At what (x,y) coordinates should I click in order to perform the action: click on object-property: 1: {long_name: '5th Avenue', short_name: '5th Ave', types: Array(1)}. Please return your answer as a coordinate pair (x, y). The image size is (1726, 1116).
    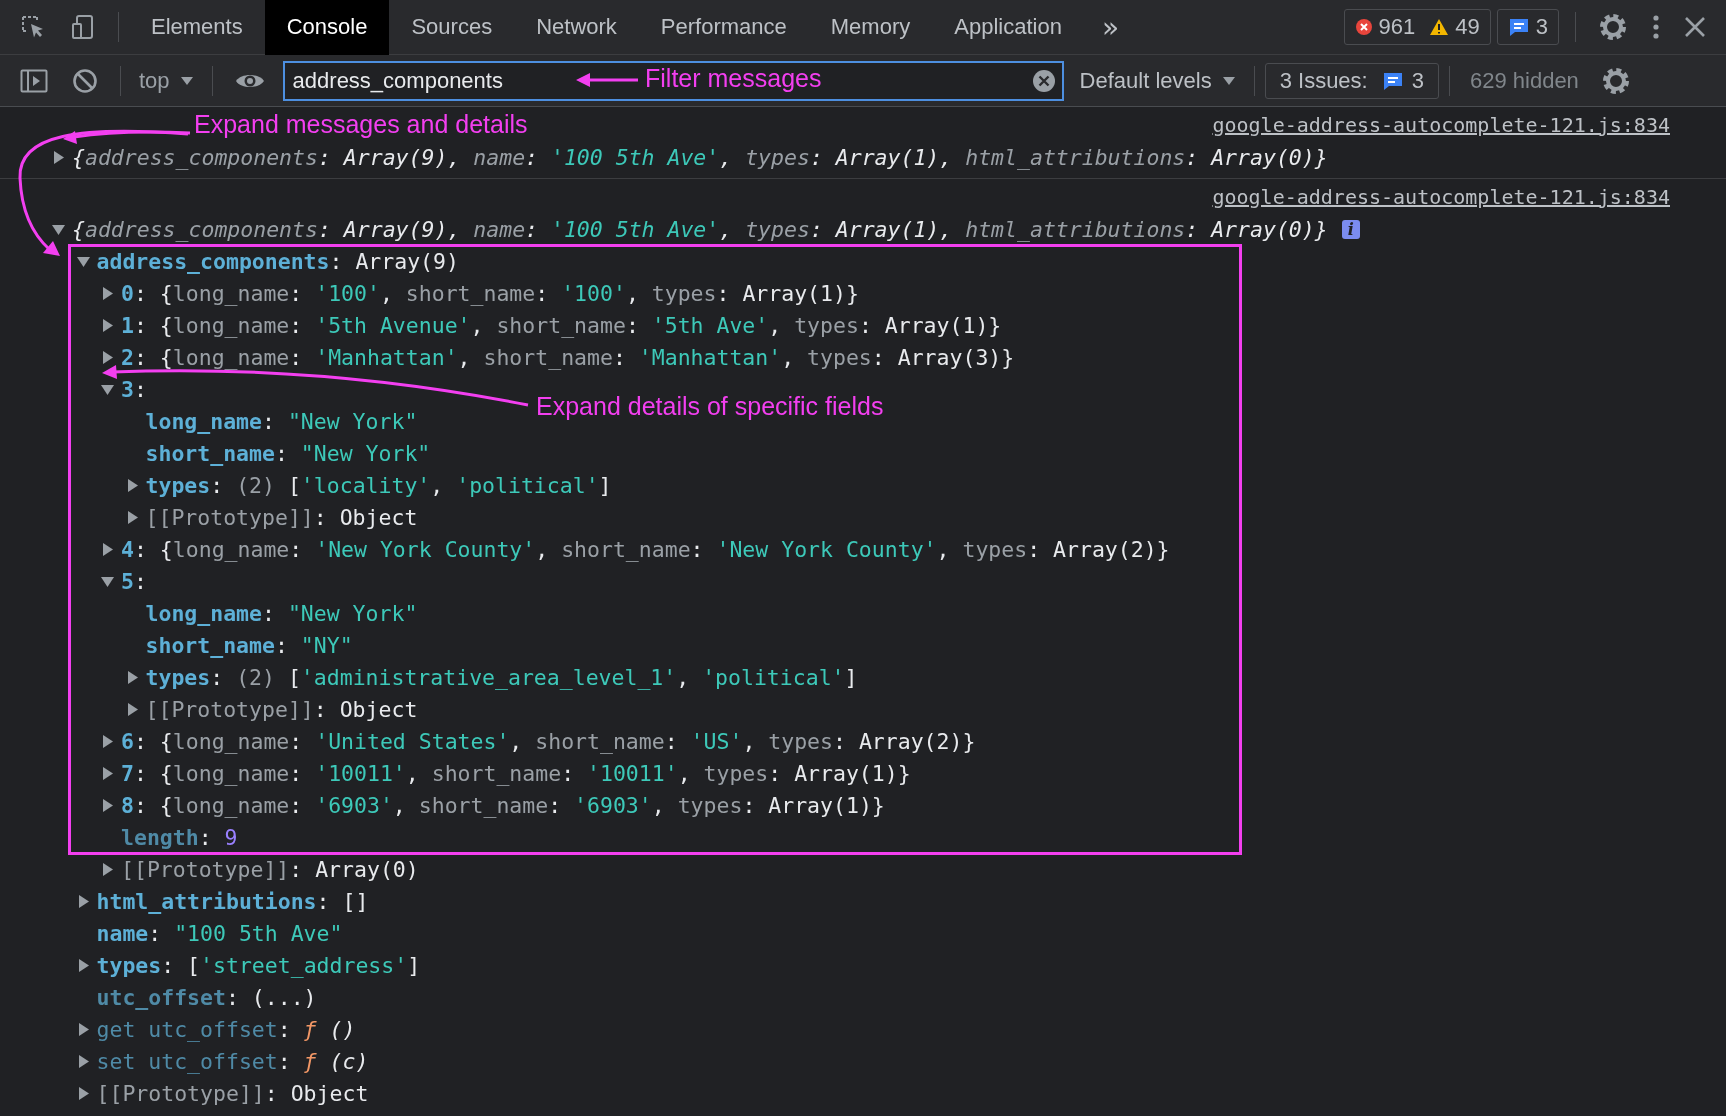
    Looking at the image, I should click on (561, 325).